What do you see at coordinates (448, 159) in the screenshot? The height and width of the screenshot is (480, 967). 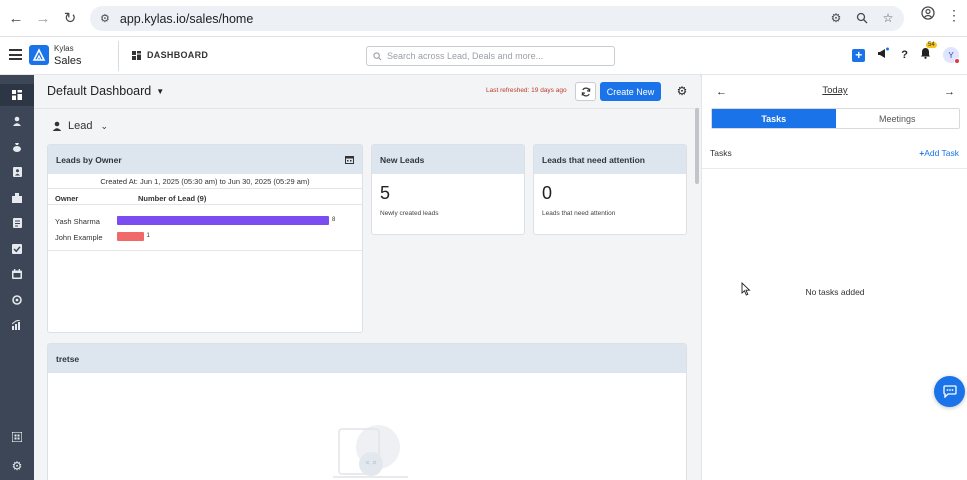 I see `widget-header: New Leads` at bounding box center [448, 159].